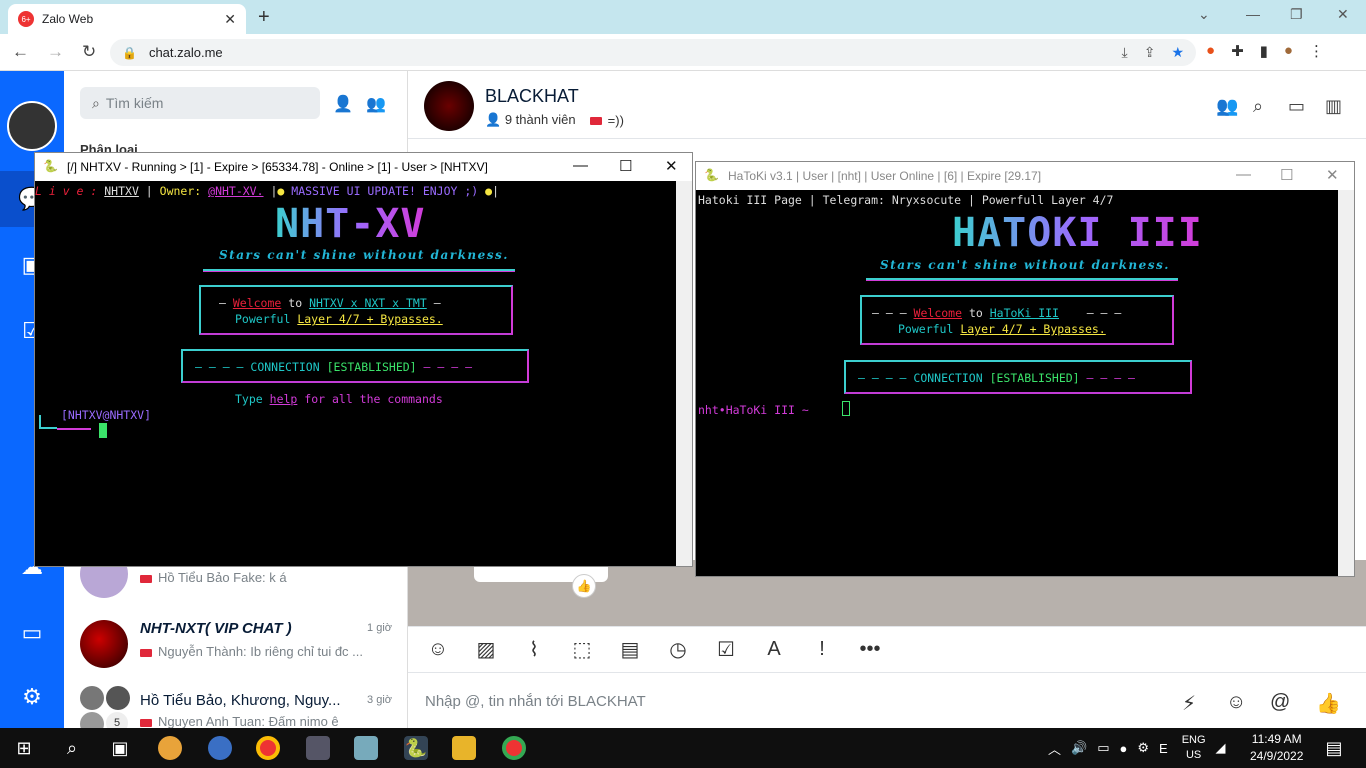 This screenshot has width=1366, height=768. Describe the element at coordinates (1258, 106) in the screenshot. I see `search-chat-icon: ⌕` at that location.